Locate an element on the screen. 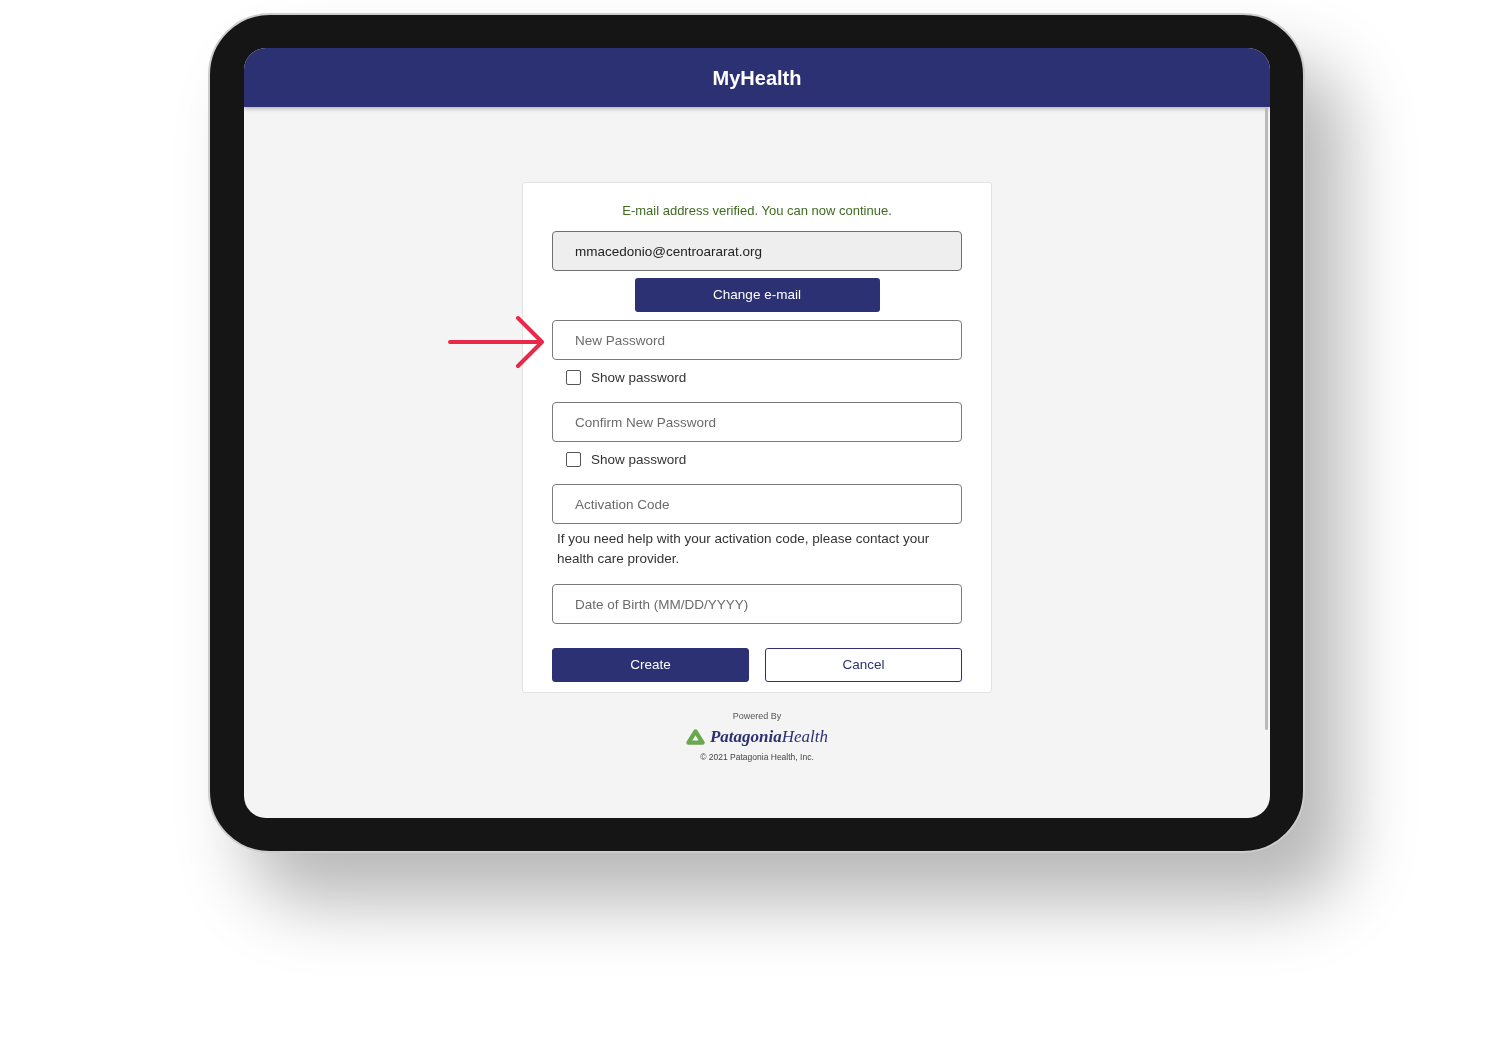 This screenshot has width=1501, height=1043. change-email-button: Change e-mail is located at coordinates (757, 295).